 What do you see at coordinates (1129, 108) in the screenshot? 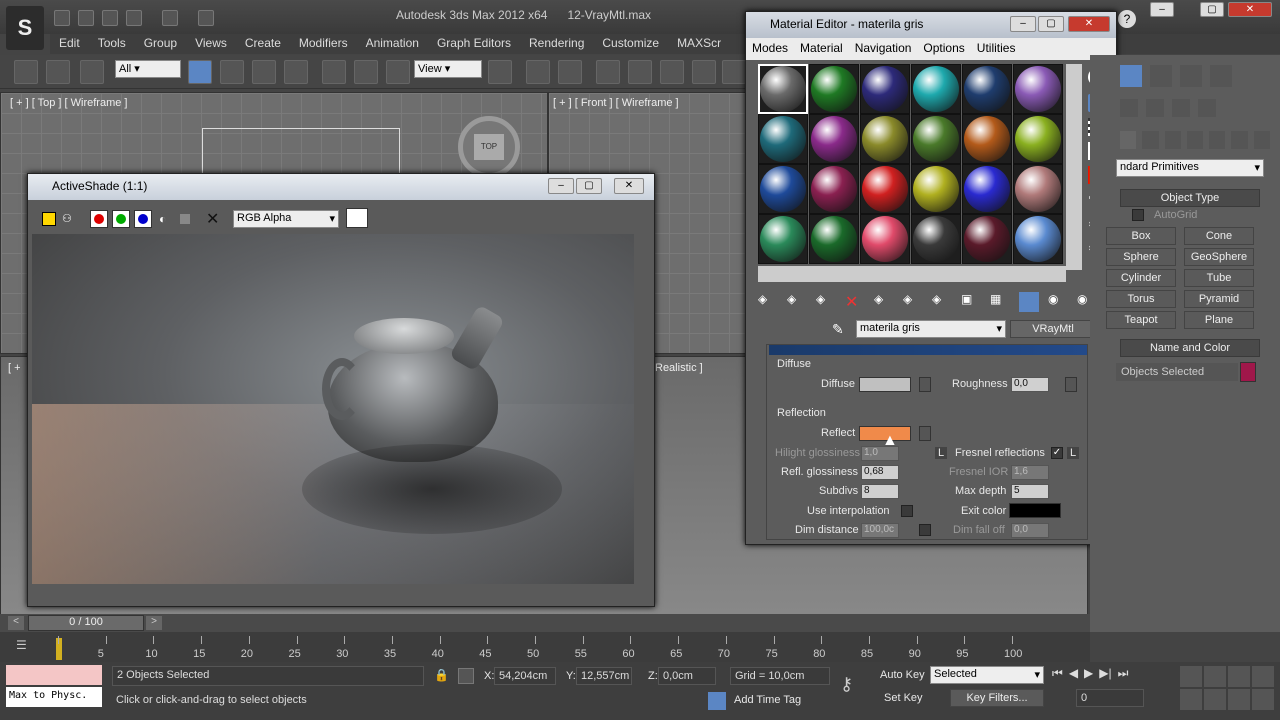
I see `display-tab-icon` at bounding box center [1129, 108].